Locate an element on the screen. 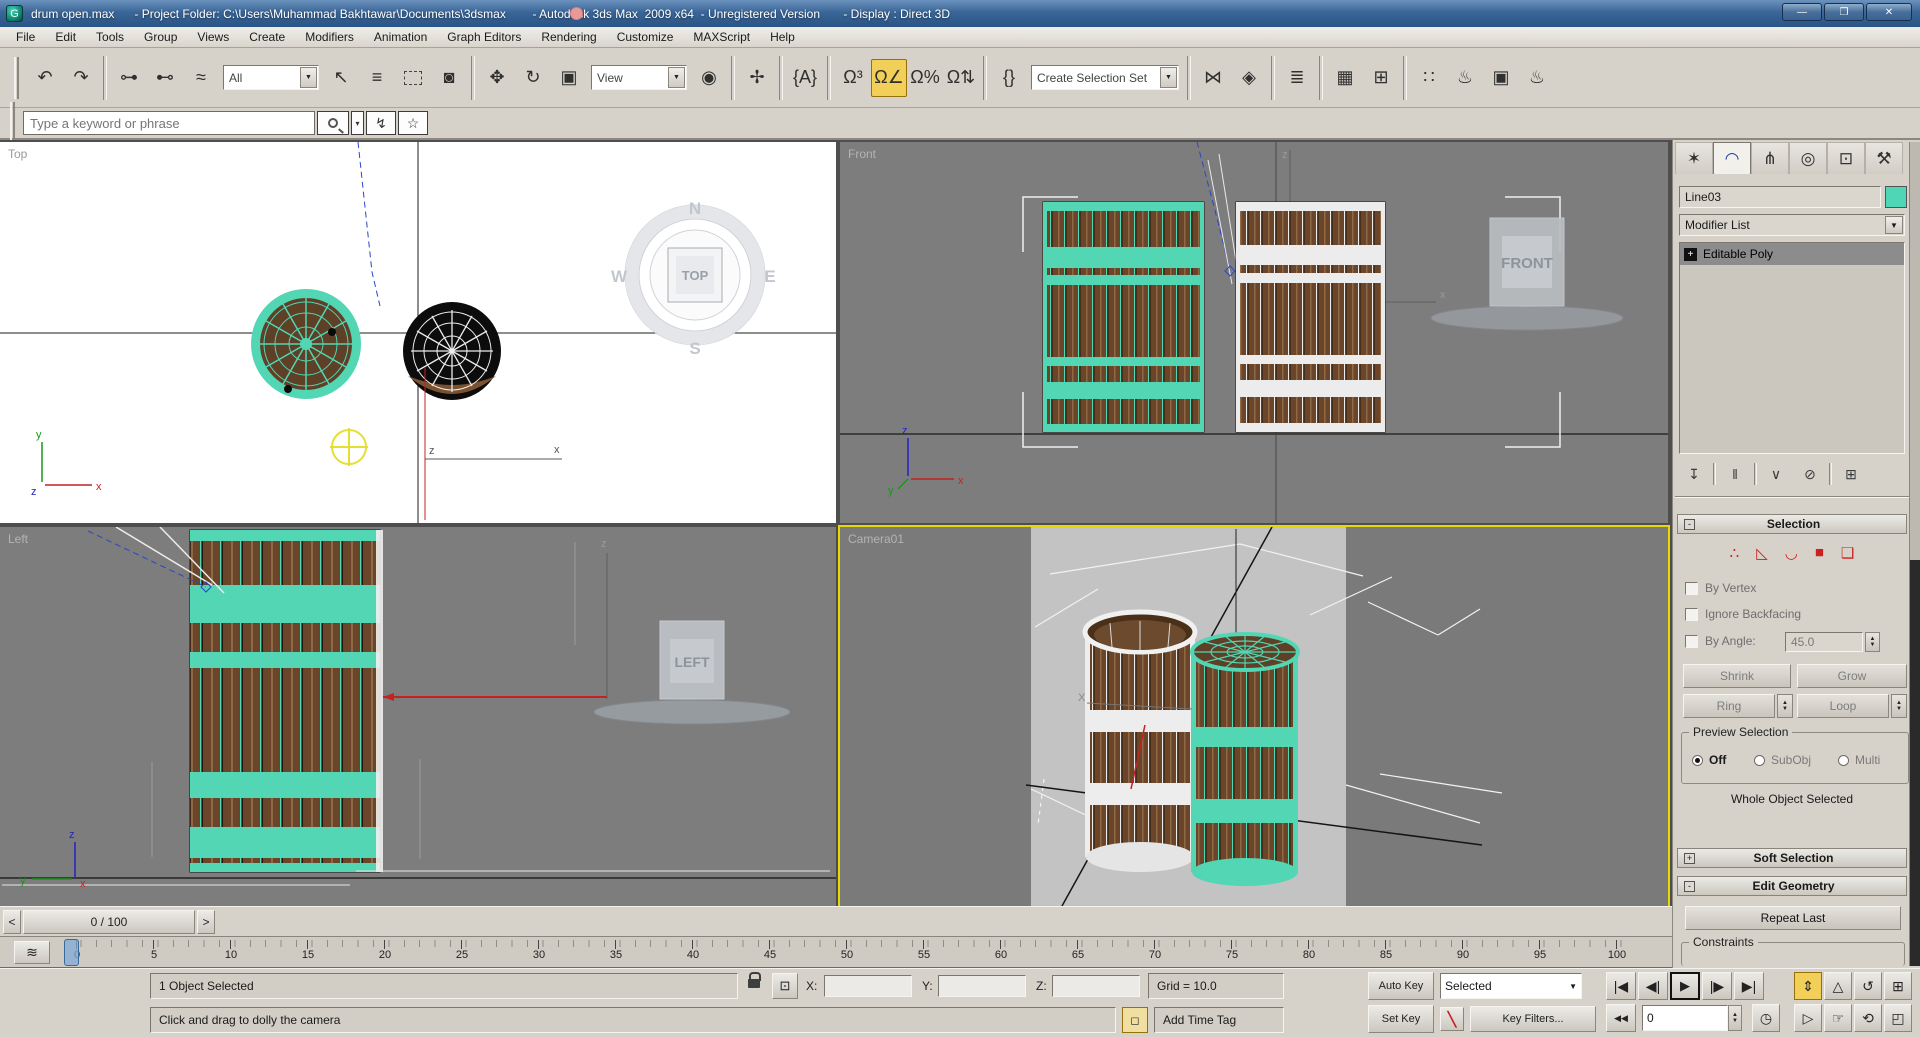 The width and height of the screenshot is (1920, 1037). menu-modifiers: Modifiers is located at coordinates (329, 37).